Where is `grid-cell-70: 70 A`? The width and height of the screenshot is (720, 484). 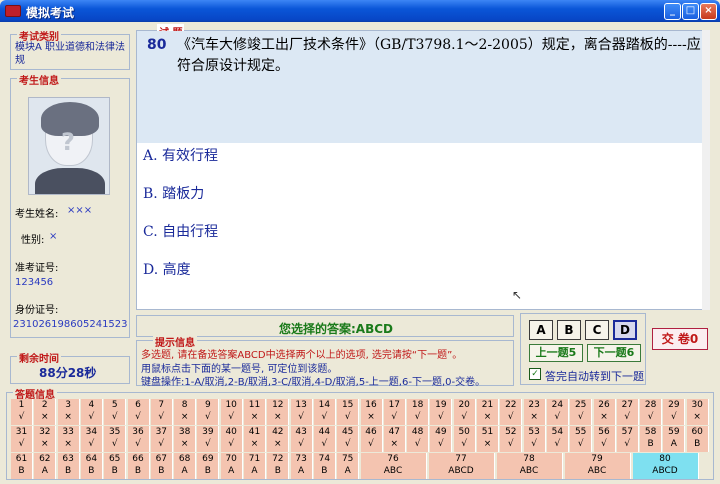
grid-cell-70: 70 A is located at coordinates (231, 466).